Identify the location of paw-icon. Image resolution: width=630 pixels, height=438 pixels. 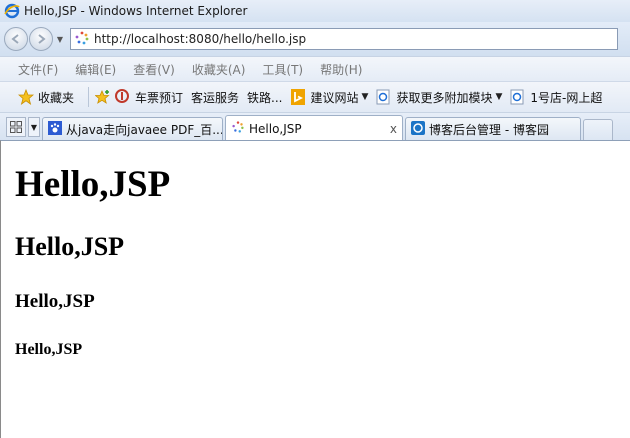
(55, 129).